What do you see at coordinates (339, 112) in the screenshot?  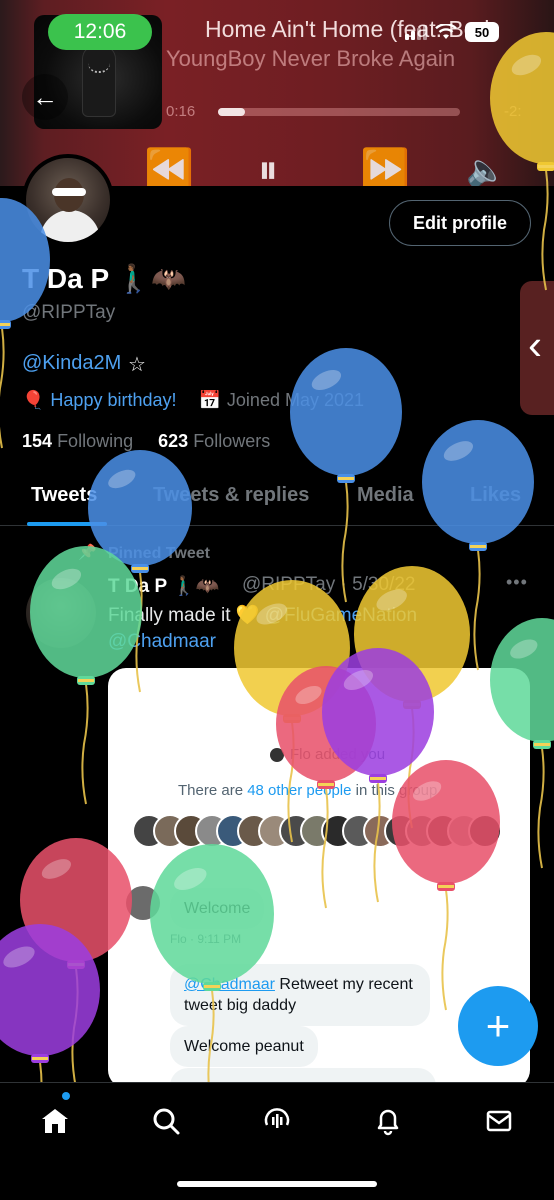 I see `playback-progress-bar` at bounding box center [339, 112].